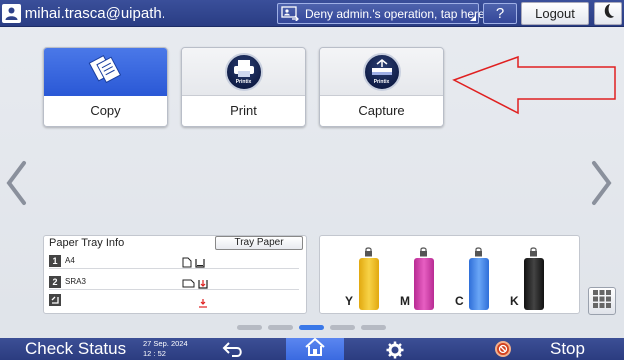  I want to click on user-account: mihai.trasca@uipath., so click(83, 13).